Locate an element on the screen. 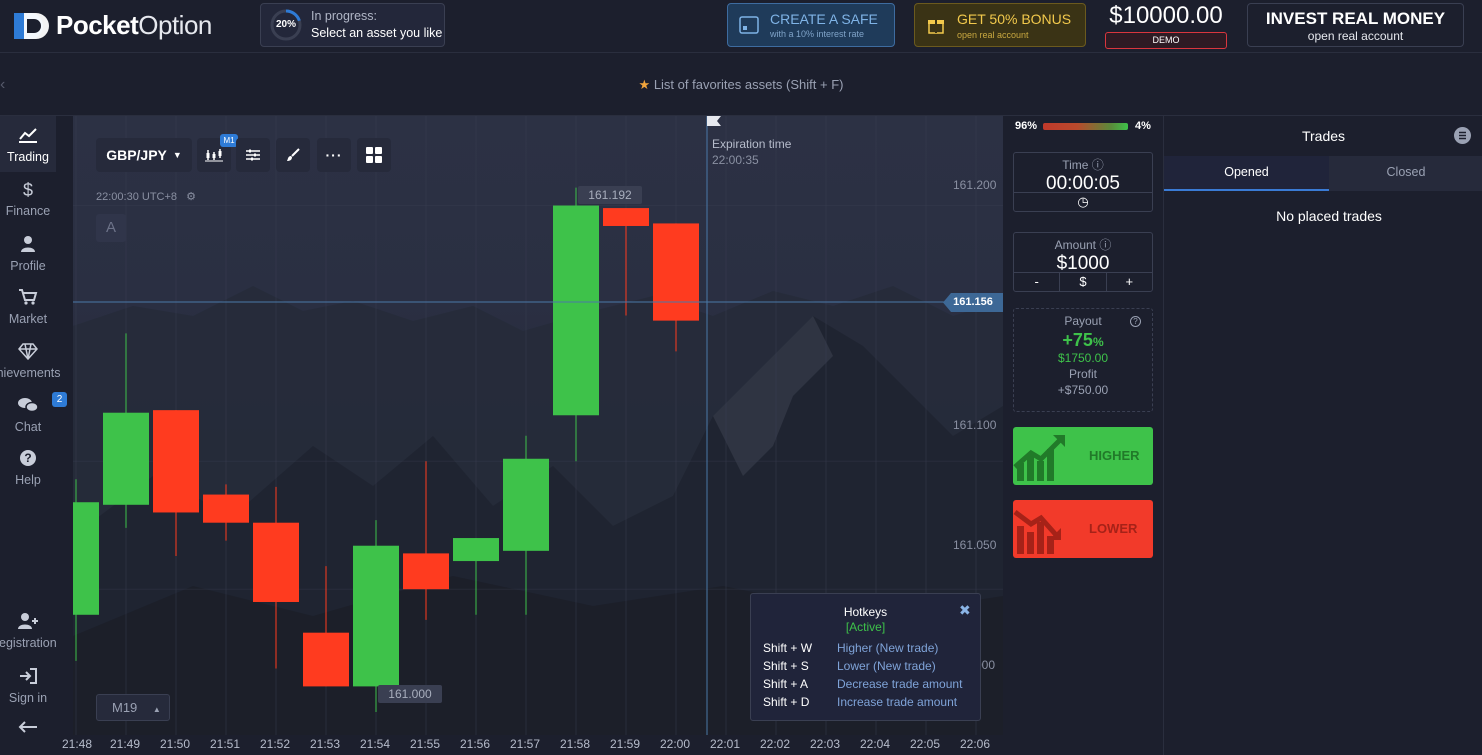 The width and height of the screenshot is (1482, 755). time-axis-label: 21:54 is located at coordinates (375, 744).